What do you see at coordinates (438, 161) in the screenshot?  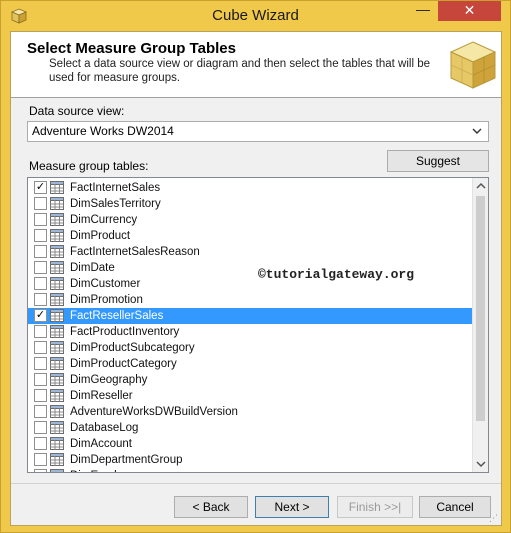 I see `suggest-button: Suggest` at bounding box center [438, 161].